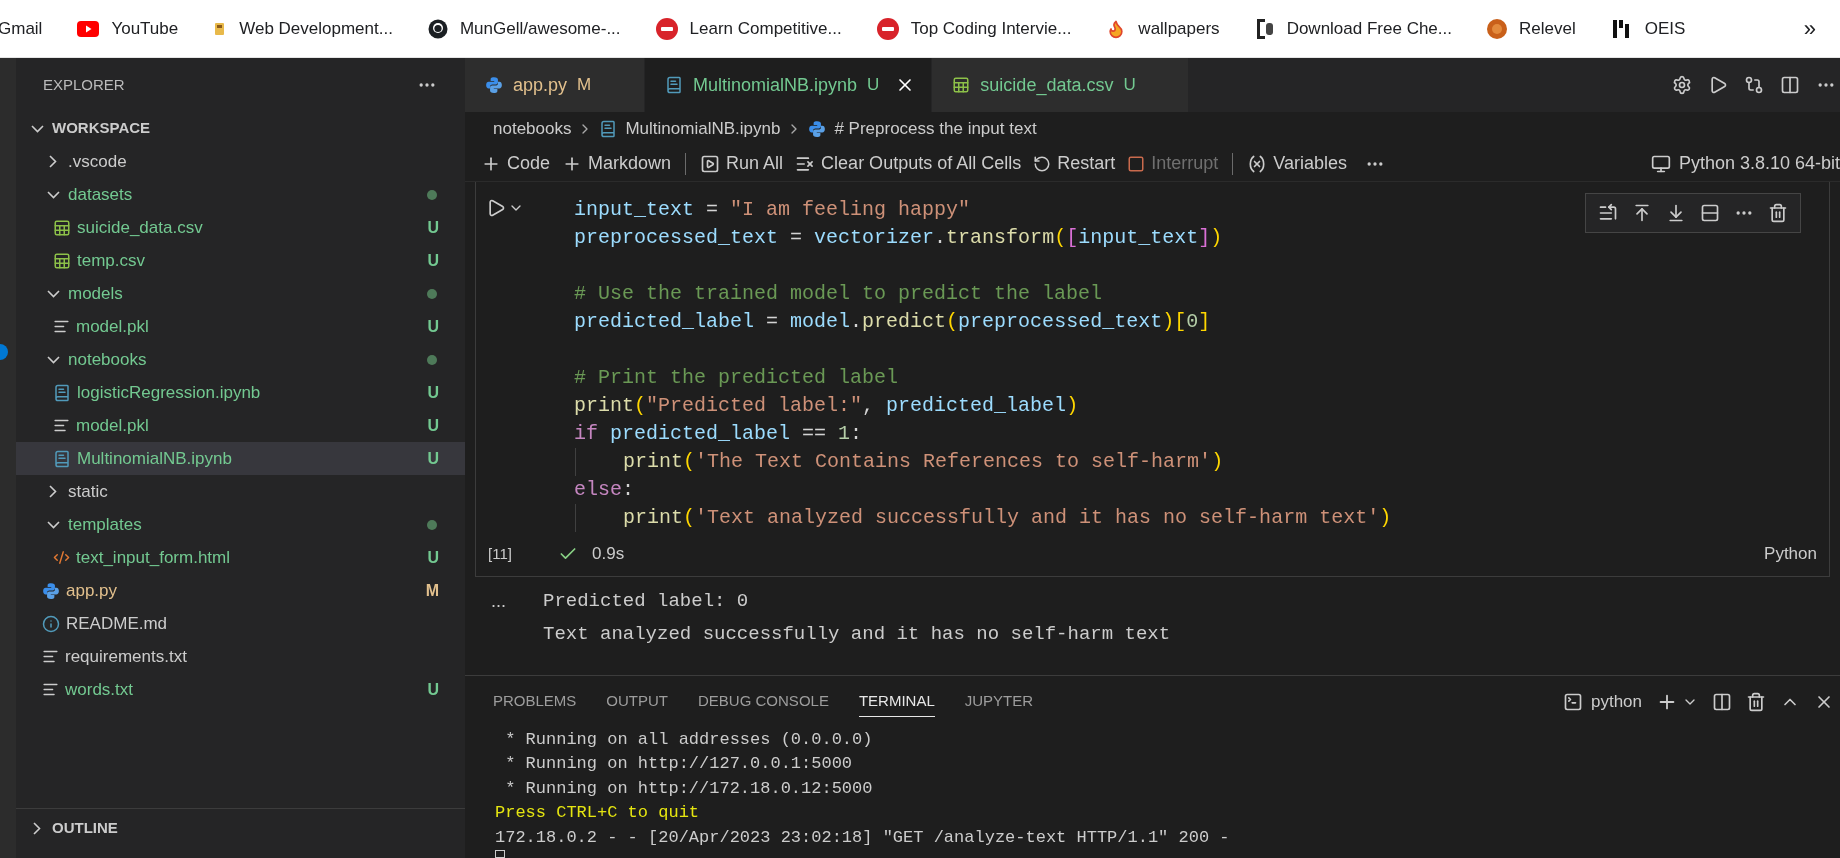  I want to click on bookmark-link: YouTube, so click(128, 28).